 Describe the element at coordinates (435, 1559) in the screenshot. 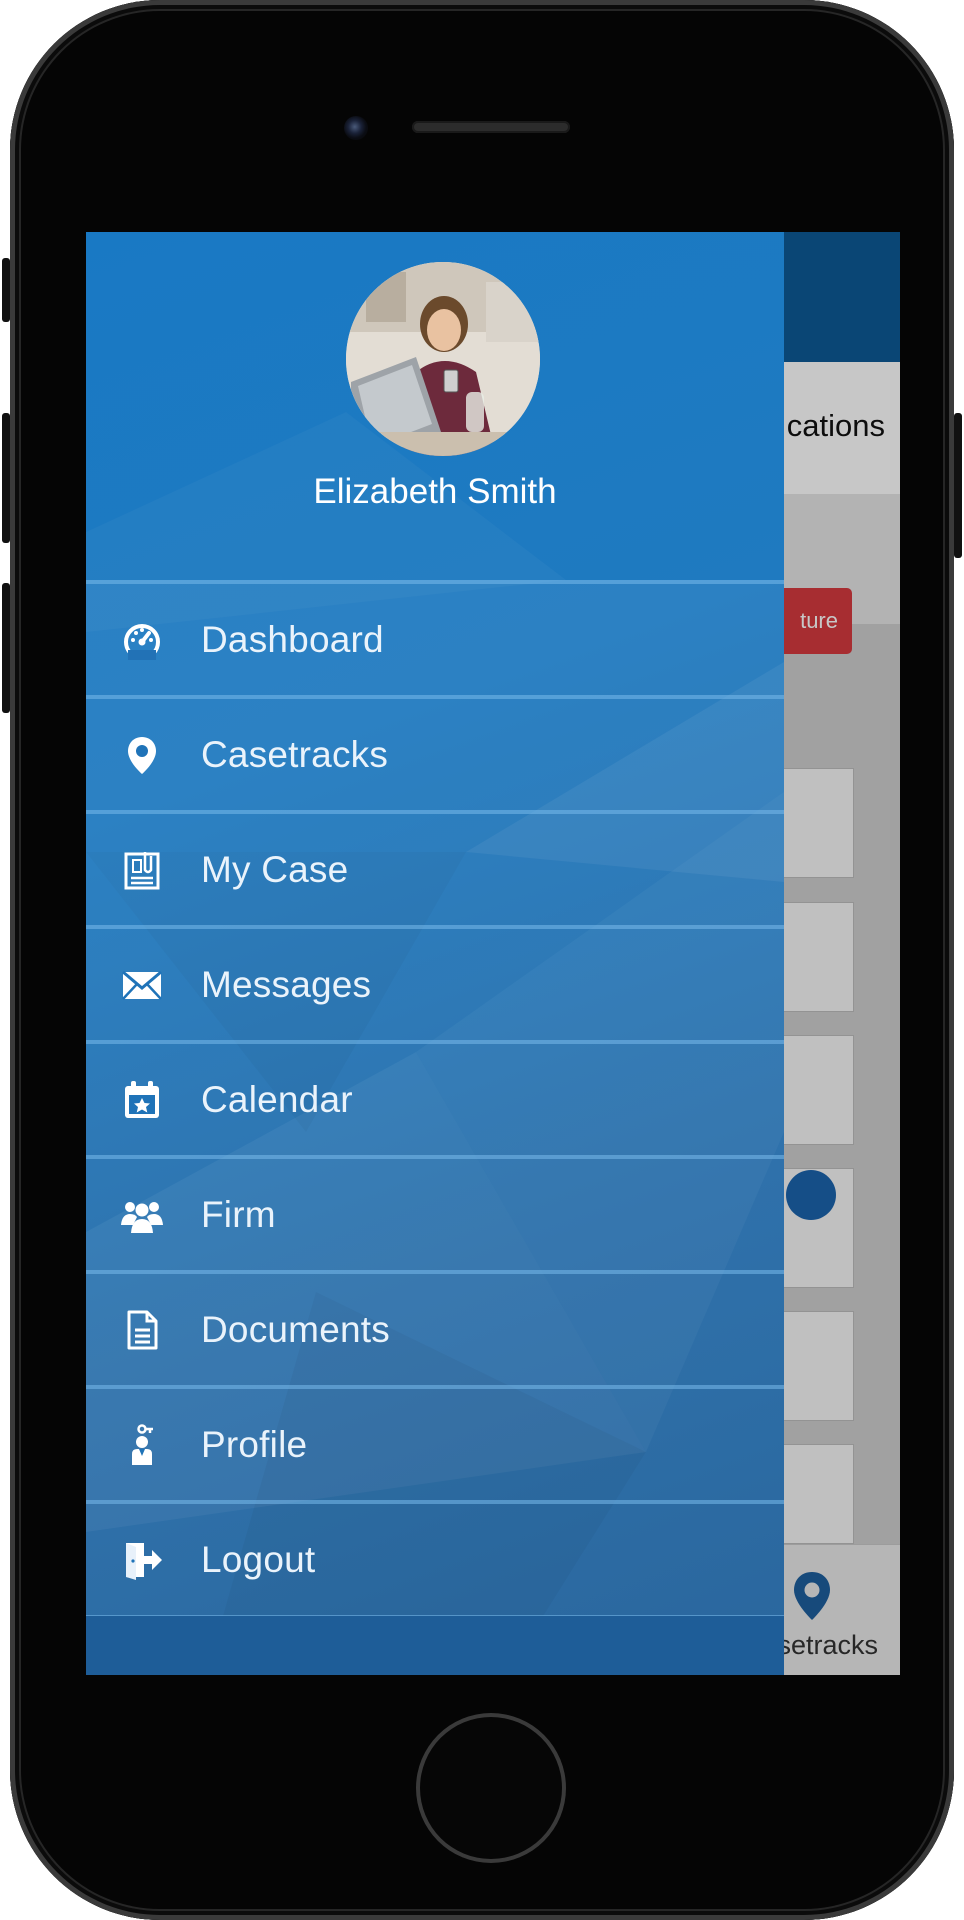

I see `menu-item-logout: Logout` at that location.